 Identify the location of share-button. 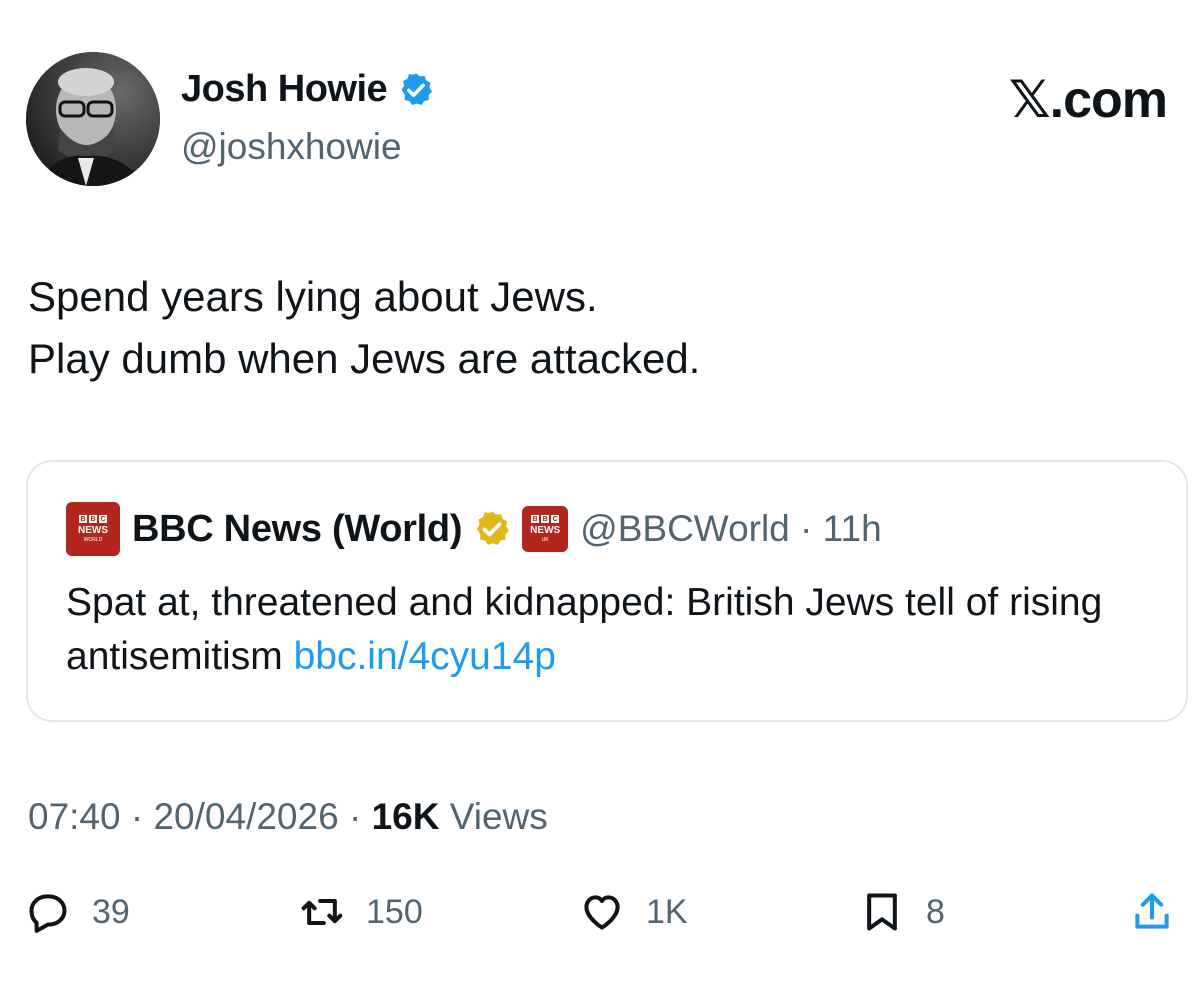
(1152, 912).